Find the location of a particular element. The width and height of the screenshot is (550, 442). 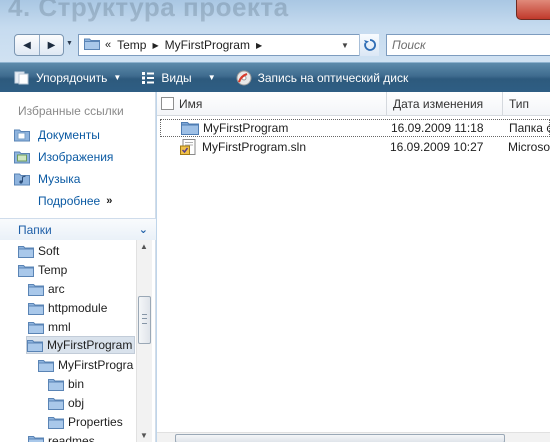

tree-item-properties: Properties is located at coordinates (85, 422).